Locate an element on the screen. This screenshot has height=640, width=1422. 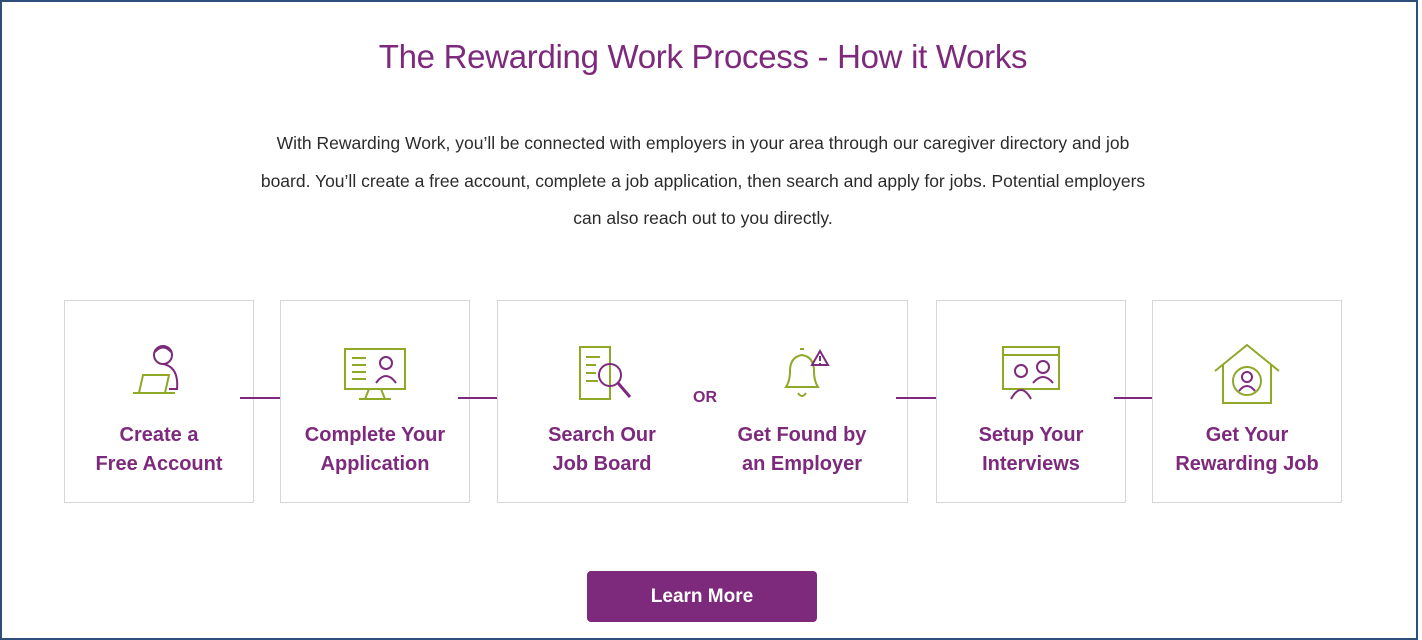
step-complete-application: Complete Your Application is located at coordinates (375, 401).